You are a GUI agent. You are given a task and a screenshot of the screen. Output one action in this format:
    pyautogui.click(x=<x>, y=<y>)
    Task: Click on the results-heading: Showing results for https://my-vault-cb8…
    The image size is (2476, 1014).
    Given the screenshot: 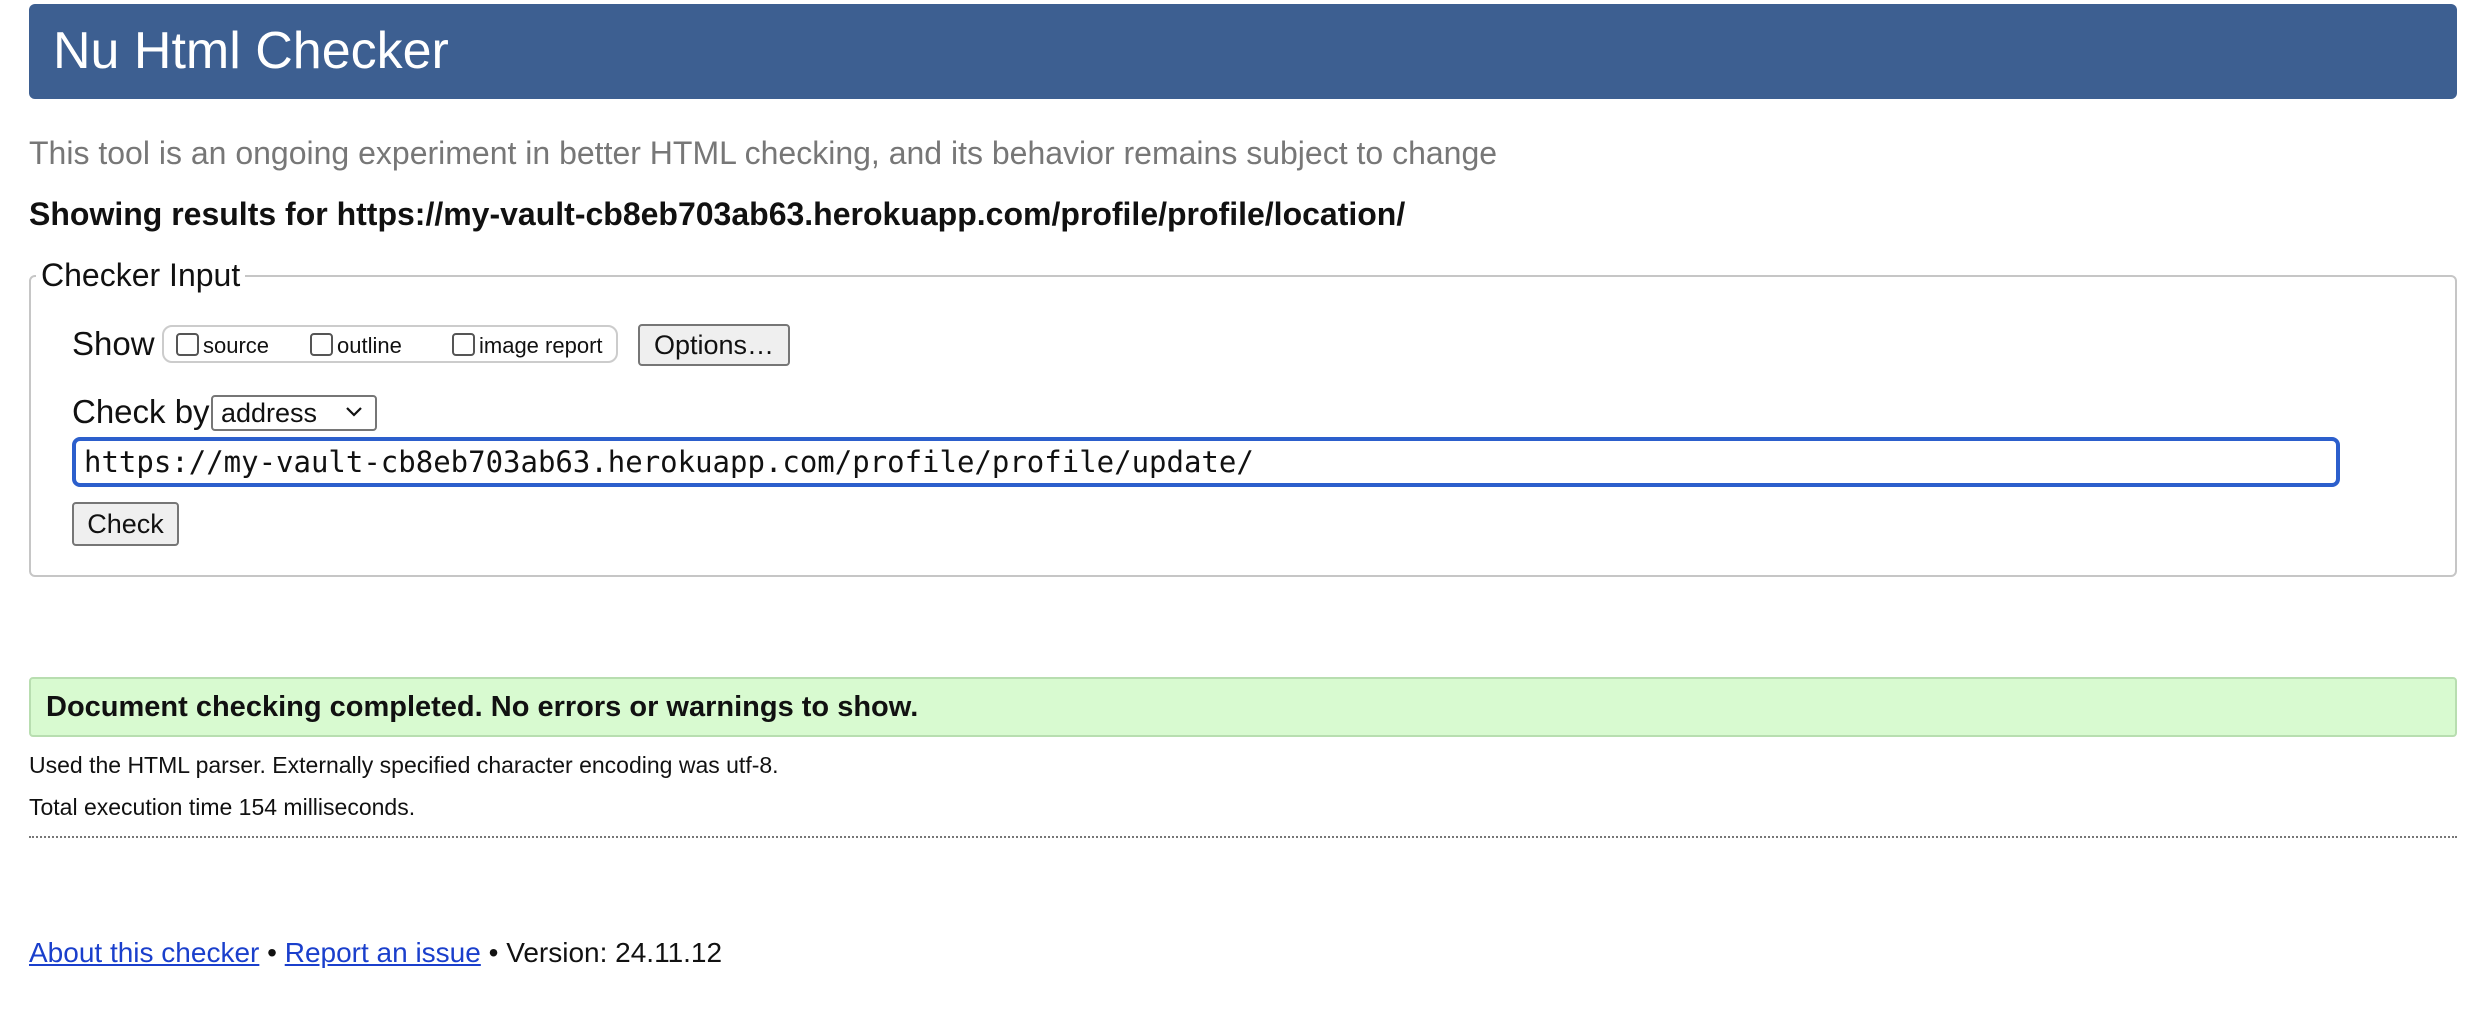 What is the action you would take?
    pyautogui.click(x=717, y=214)
    